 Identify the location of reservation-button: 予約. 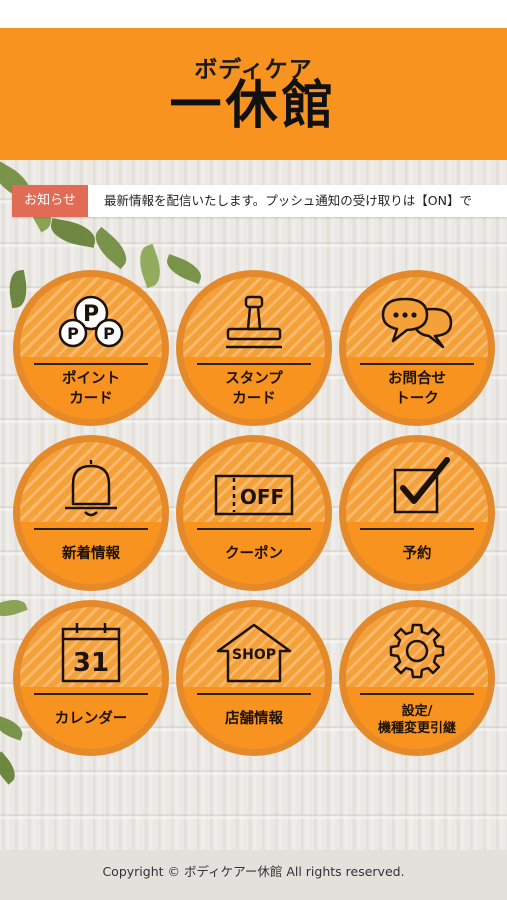
(417, 513).